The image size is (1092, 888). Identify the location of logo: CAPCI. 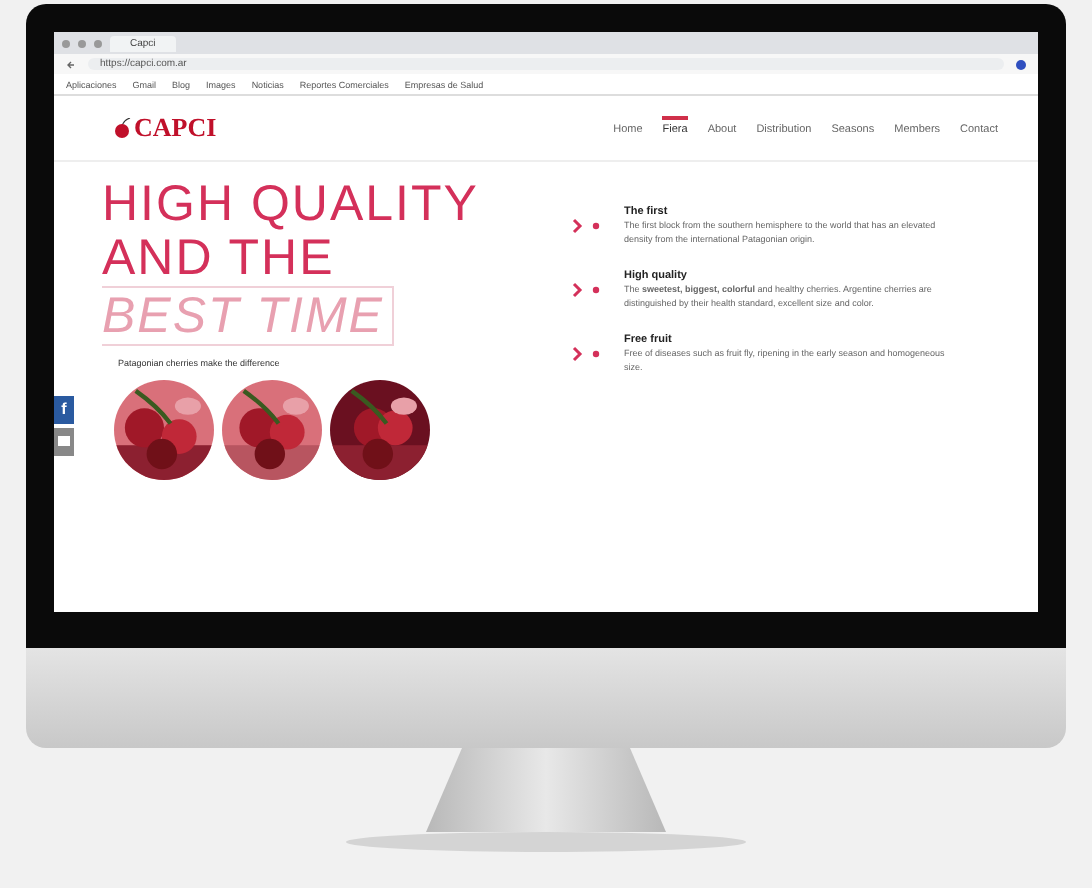
(165, 128).